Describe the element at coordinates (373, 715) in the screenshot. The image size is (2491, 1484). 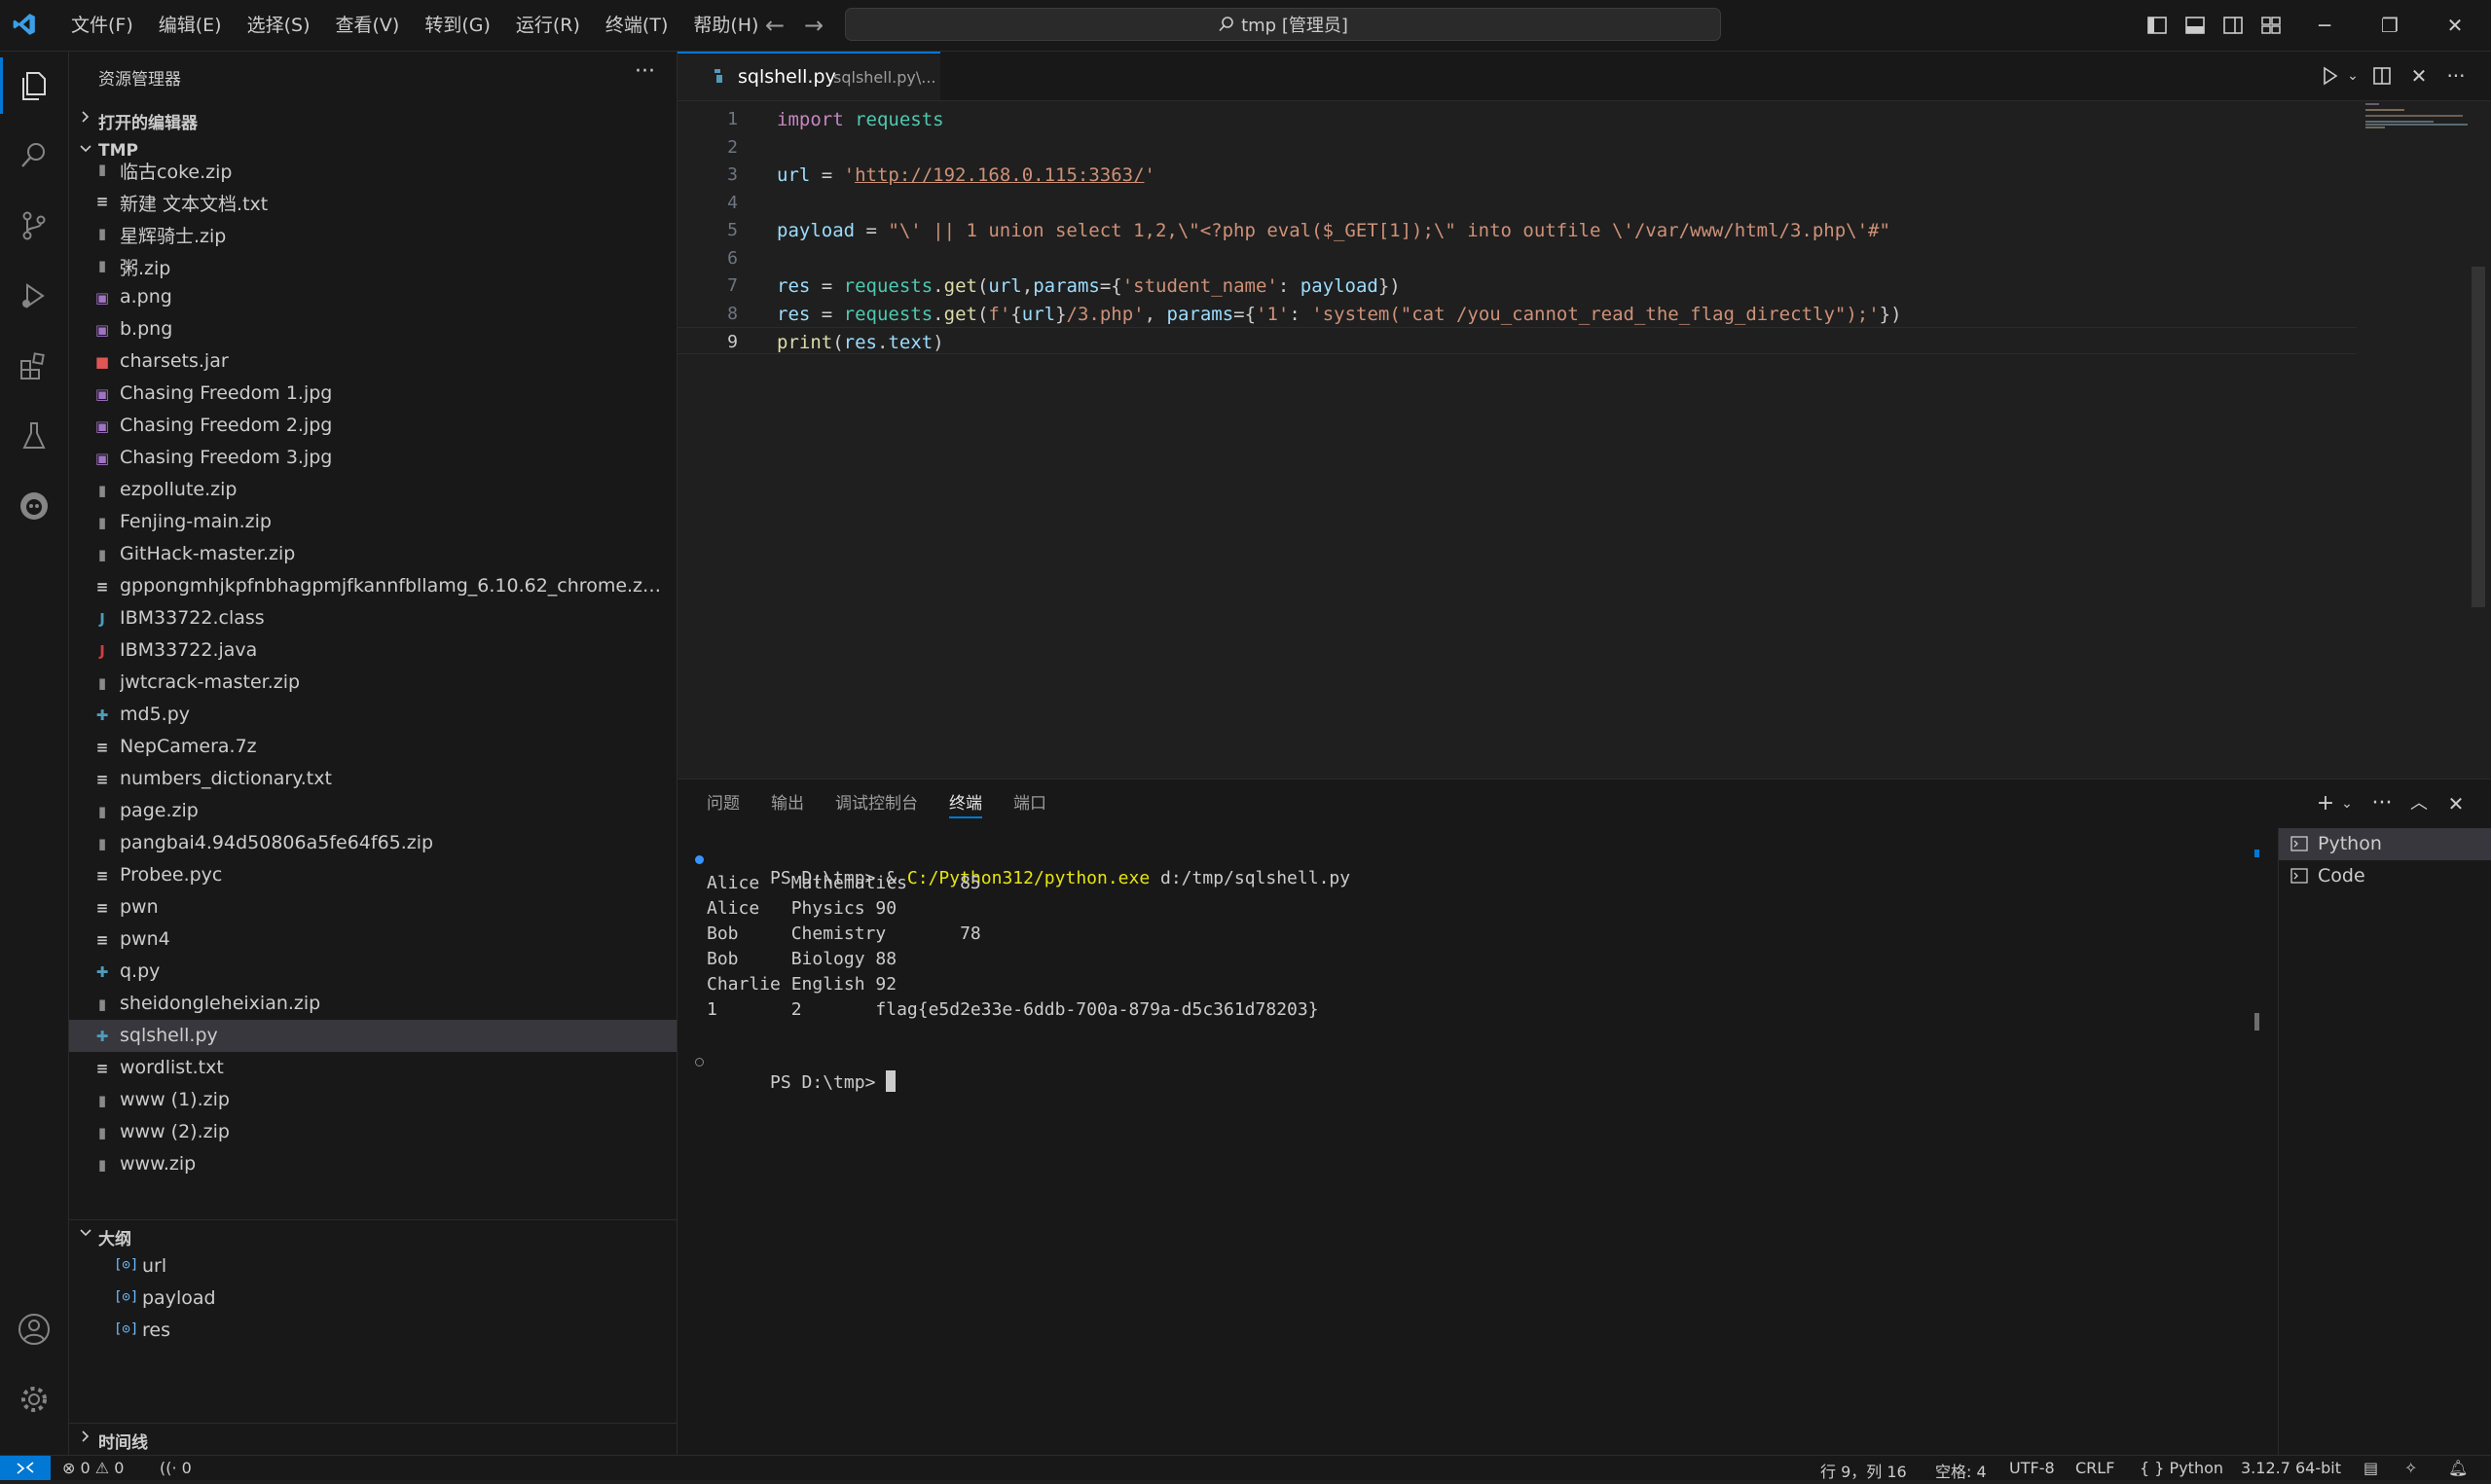
I see `file-item: ✚ md5.py` at that location.